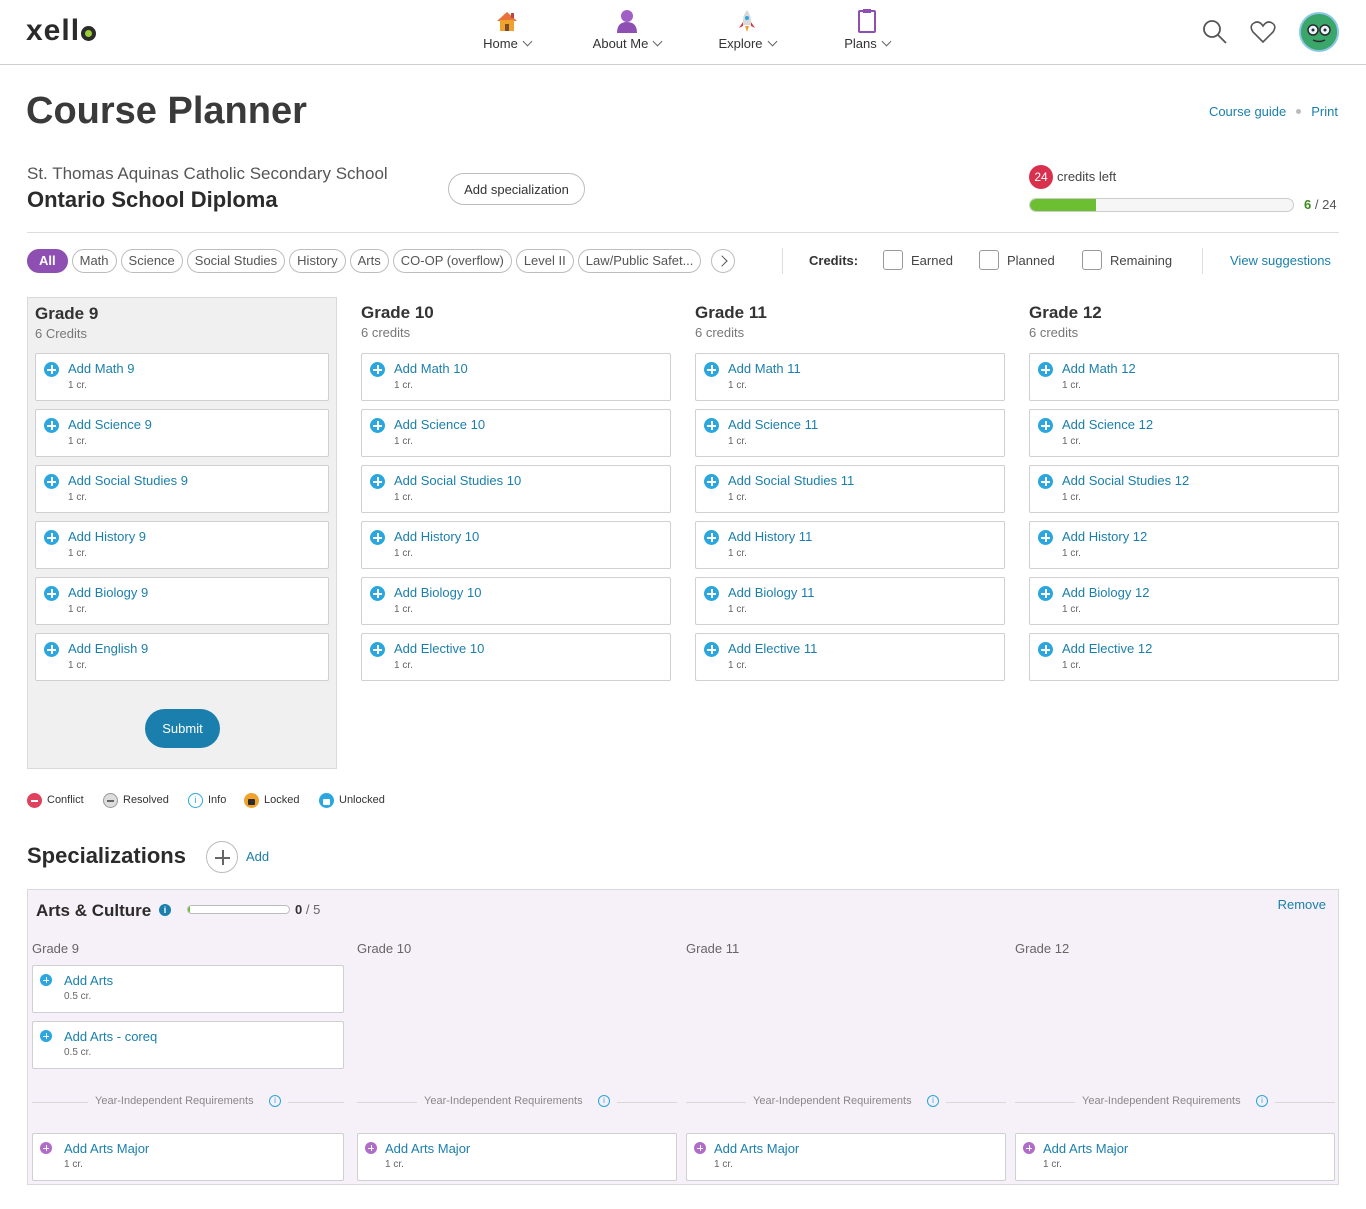  I want to click on filter-chip-science: Science, so click(151, 261).